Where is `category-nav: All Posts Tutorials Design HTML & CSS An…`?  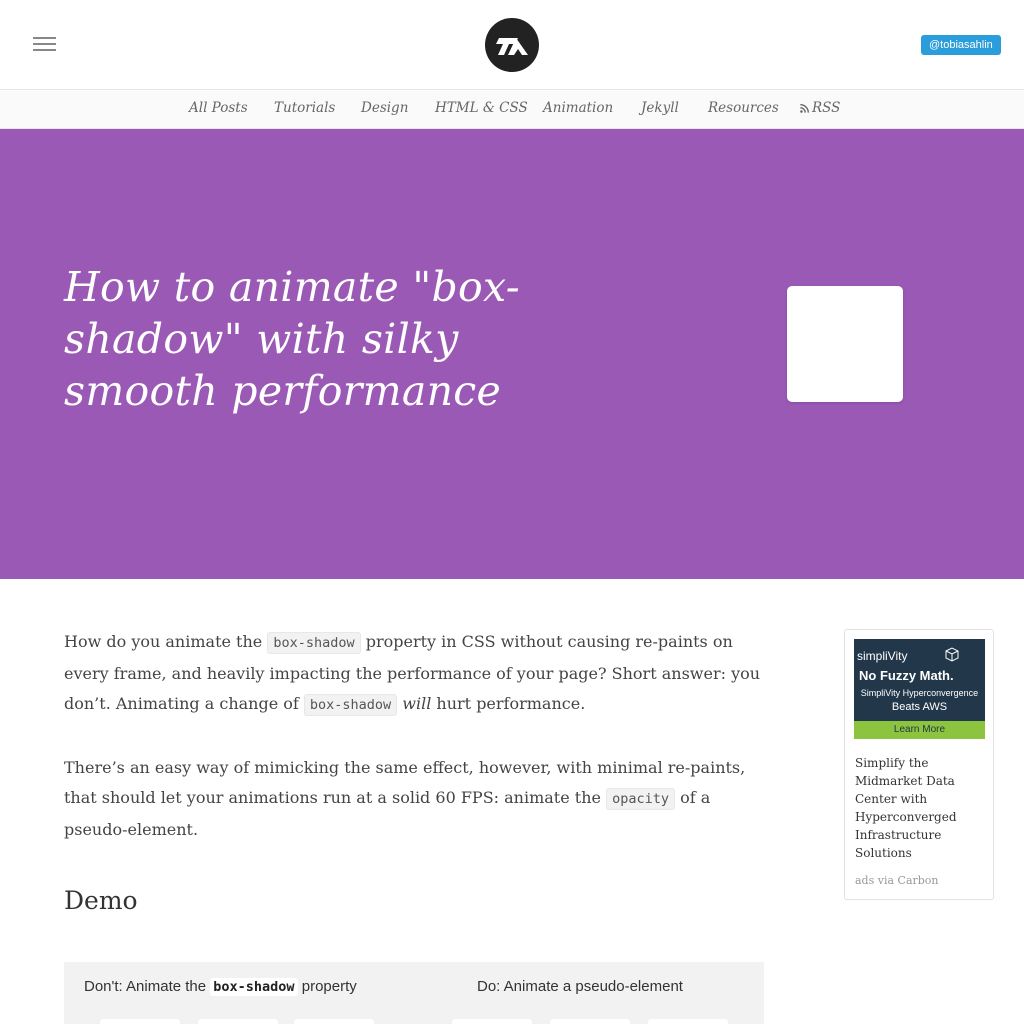
category-nav: All Posts Tutorials Design HTML & CSS An… is located at coordinates (512, 110).